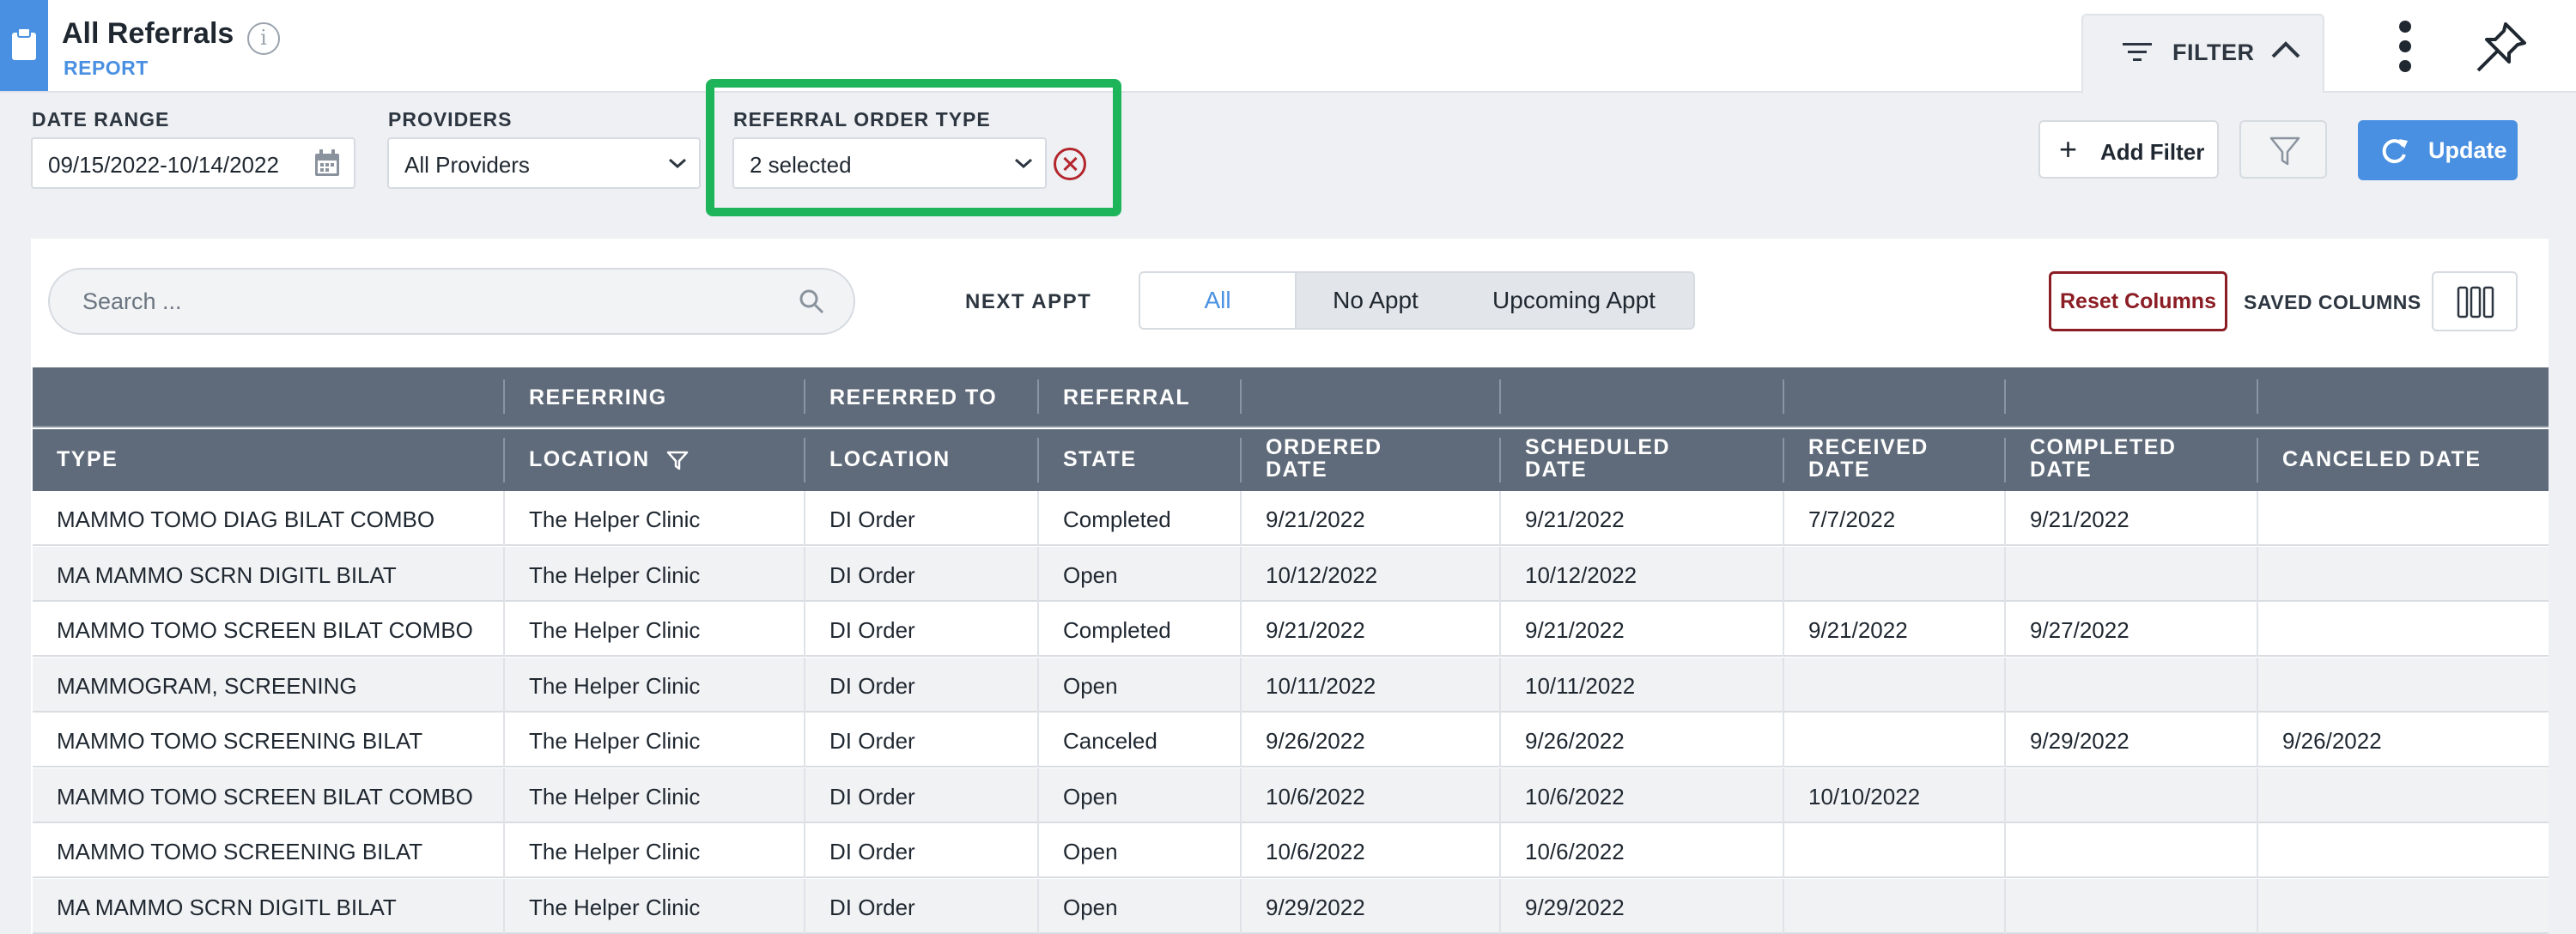 The height and width of the screenshot is (934, 2576). Describe the element at coordinates (467, 165) in the screenshot. I see `providers-value: All Providers` at that location.